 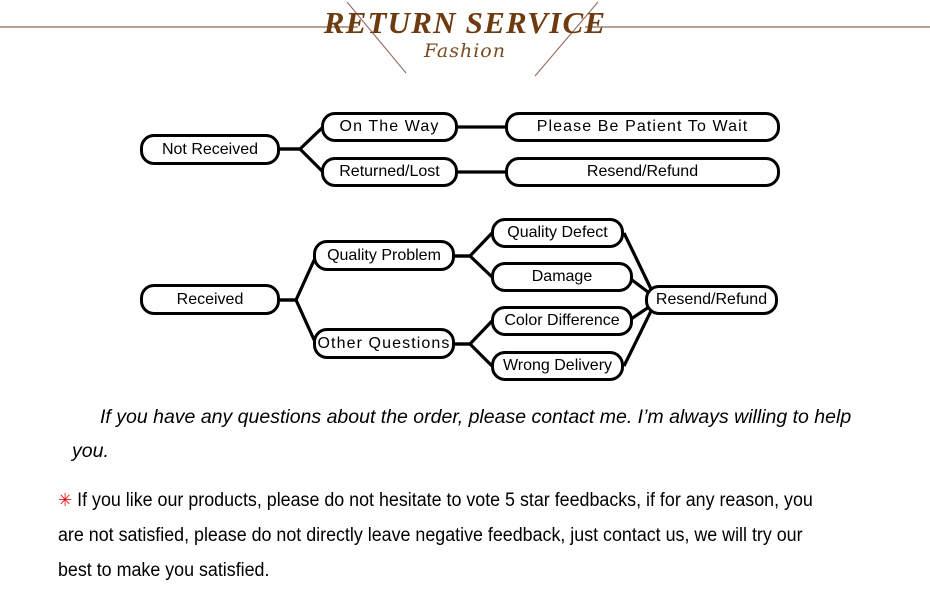 I want to click on node-received: Received, so click(x=210, y=299).